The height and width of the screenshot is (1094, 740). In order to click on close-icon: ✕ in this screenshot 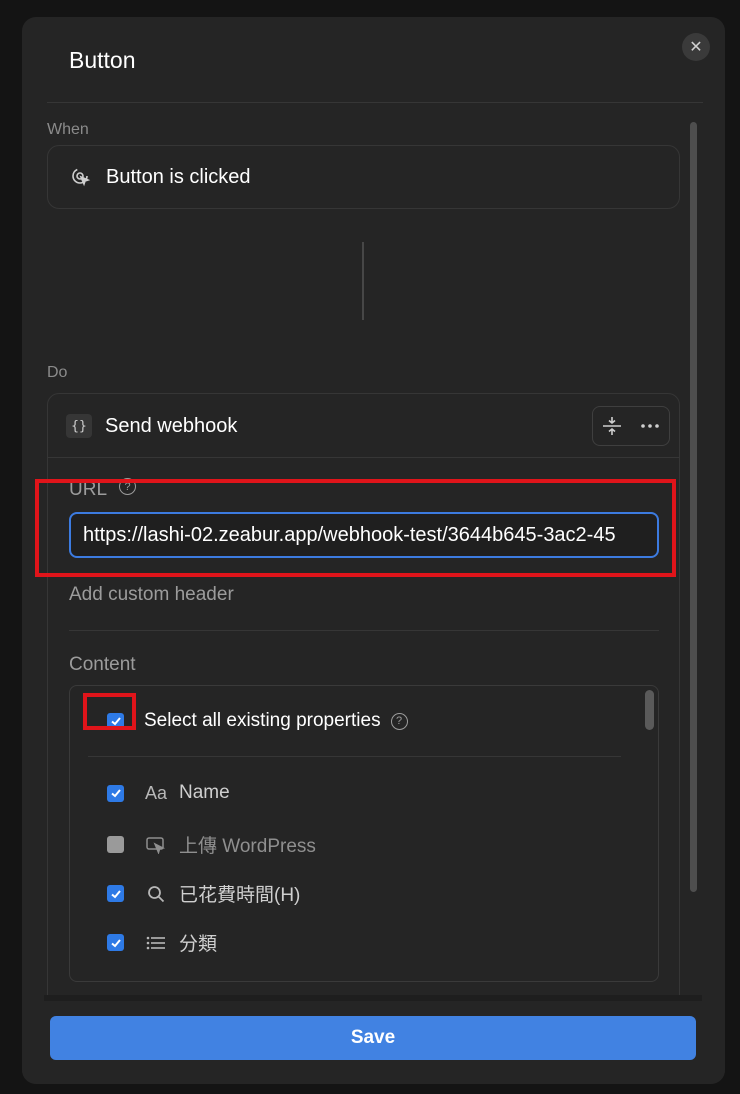, I will do `click(696, 47)`.